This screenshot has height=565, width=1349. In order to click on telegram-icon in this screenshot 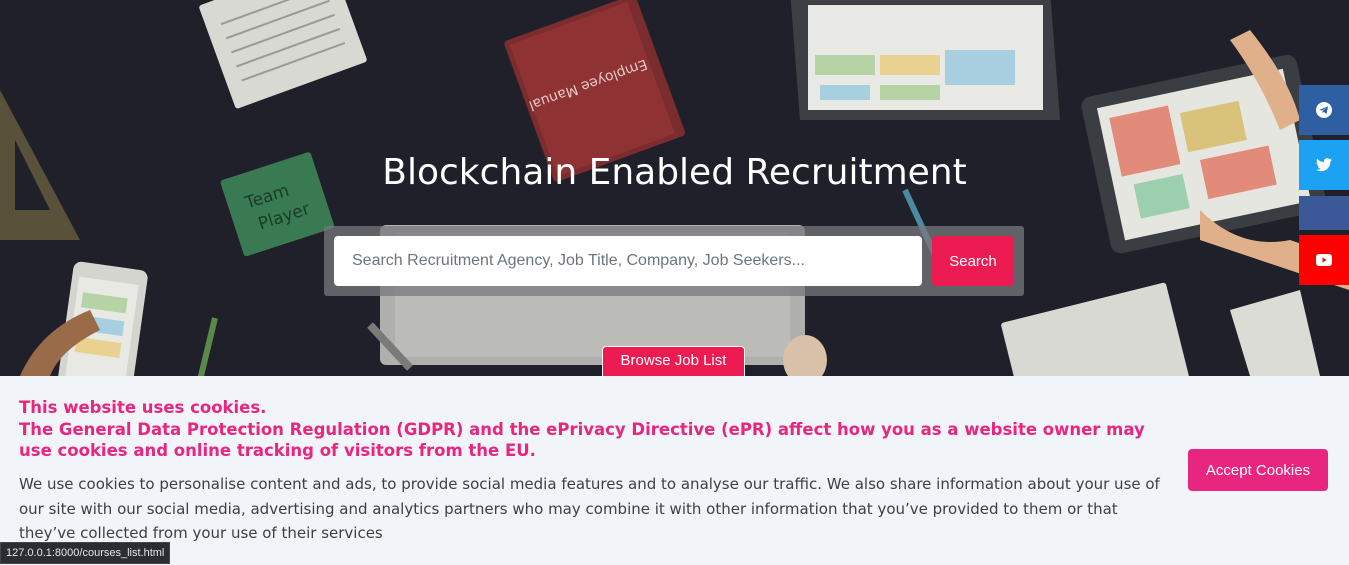, I will do `click(1324, 110)`.